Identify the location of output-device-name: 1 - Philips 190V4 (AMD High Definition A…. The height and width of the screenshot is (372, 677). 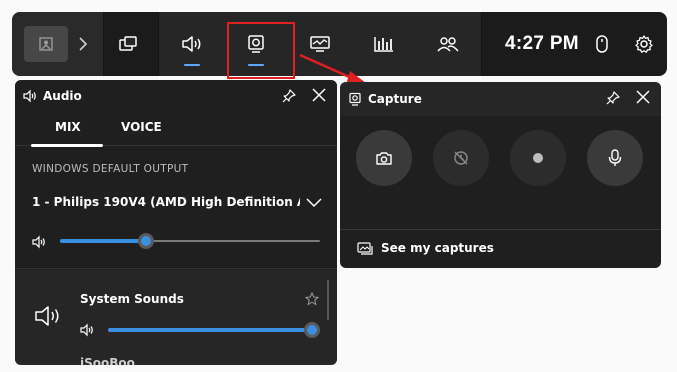
(166, 202).